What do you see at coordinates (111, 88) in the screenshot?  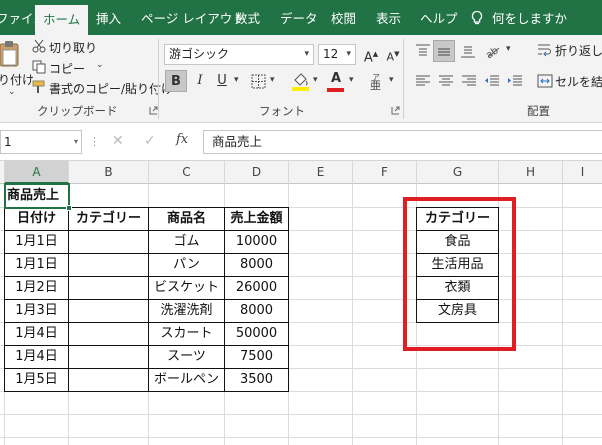 I see `format-painter-button: 書式のコピー/貼り付け` at bounding box center [111, 88].